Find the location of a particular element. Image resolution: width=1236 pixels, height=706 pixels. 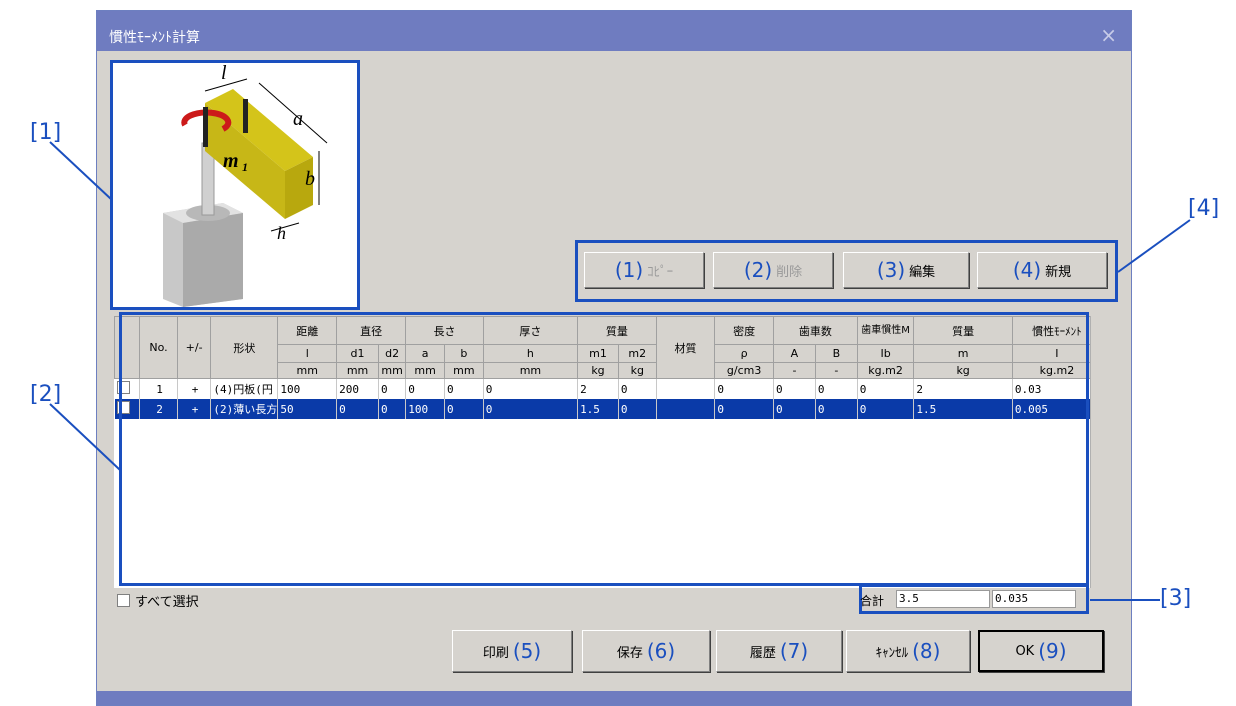

edit-button-num: (3) is located at coordinates (891, 270).